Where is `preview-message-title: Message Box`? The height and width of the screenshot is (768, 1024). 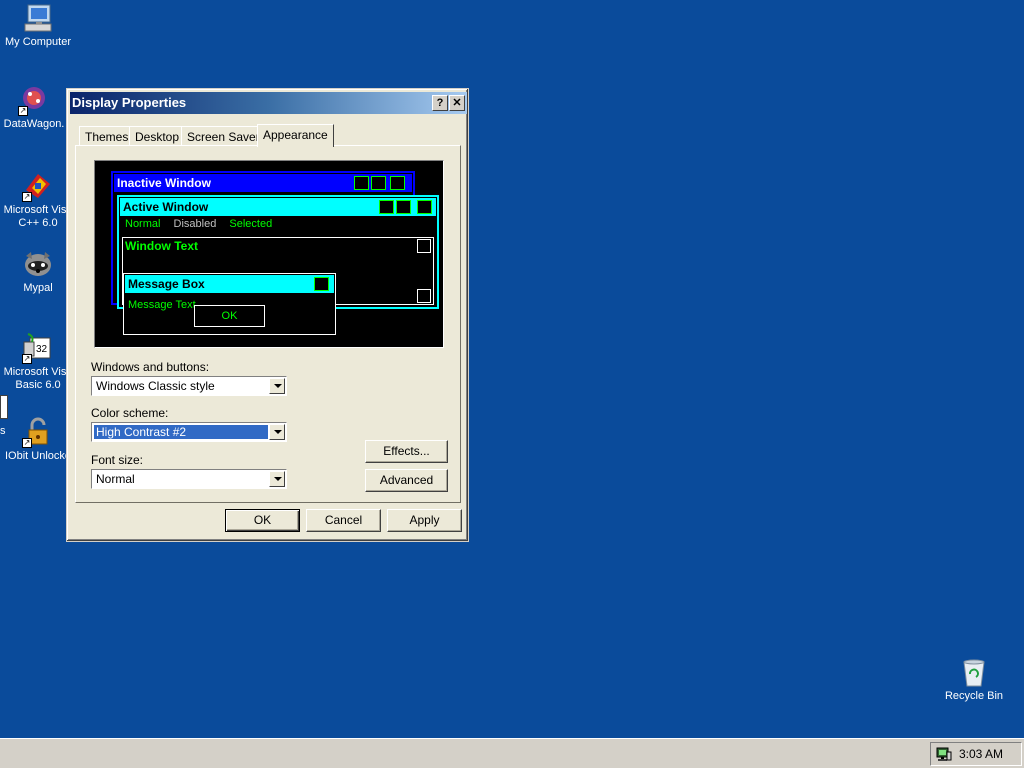 preview-message-title: Message Box is located at coordinates (166, 284).